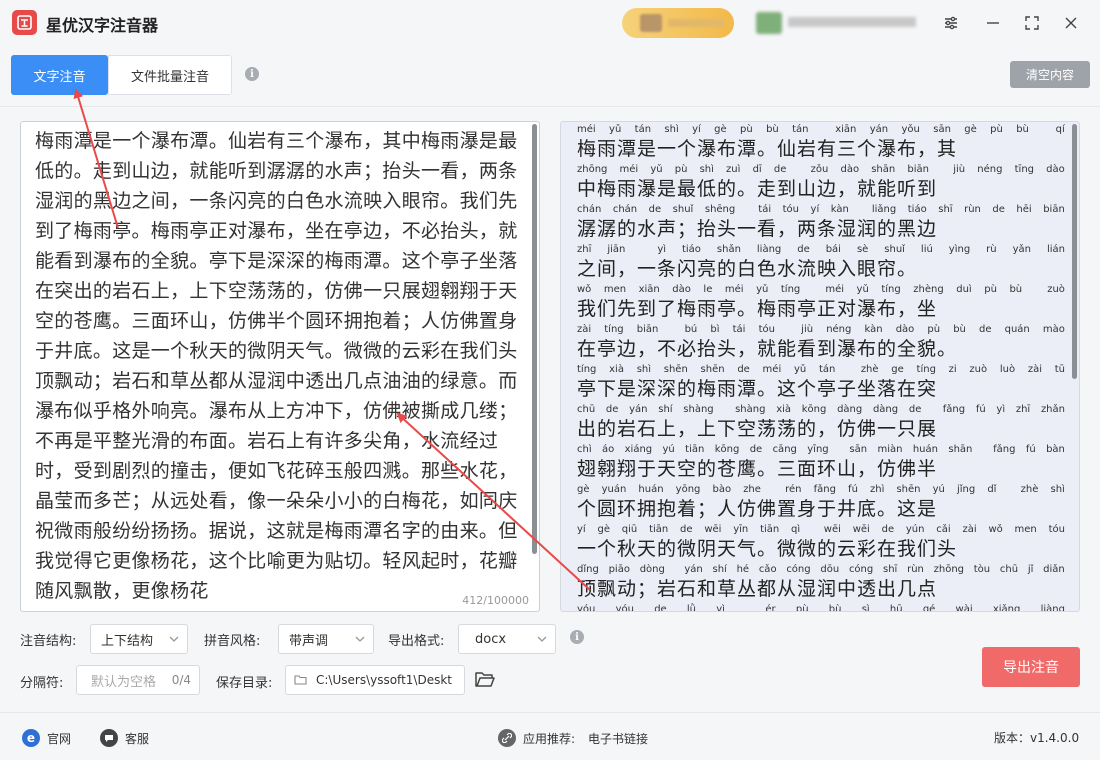 Image resolution: width=1100 pixels, height=760 pixels. Describe the element at coordinates (584, 249) in the screenshot. I see `pinyin-syllable: zhī` at that location.